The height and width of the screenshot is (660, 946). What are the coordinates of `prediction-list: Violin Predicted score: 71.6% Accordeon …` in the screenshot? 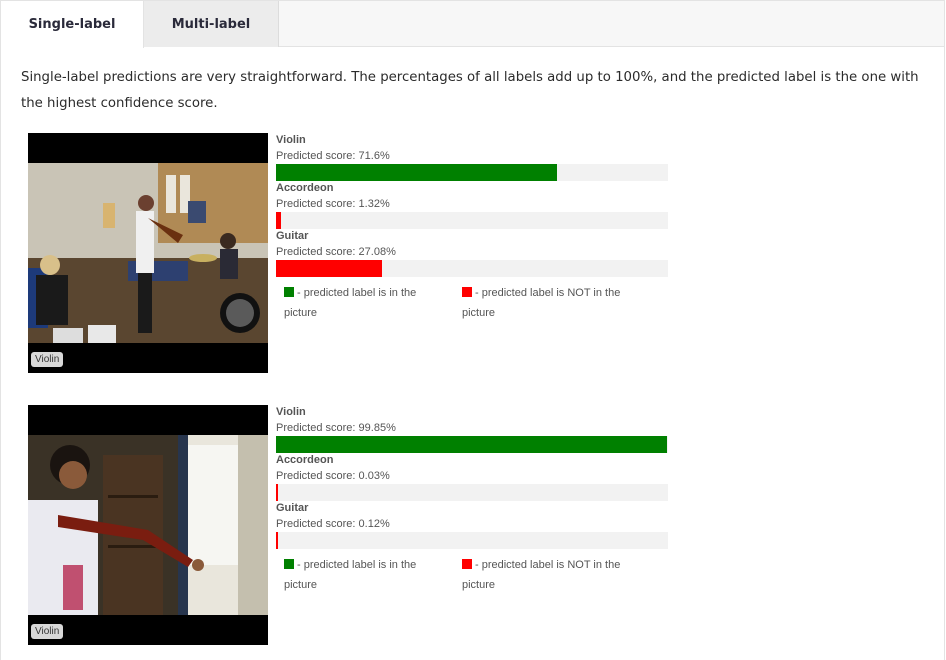 It's located at (472, 226).